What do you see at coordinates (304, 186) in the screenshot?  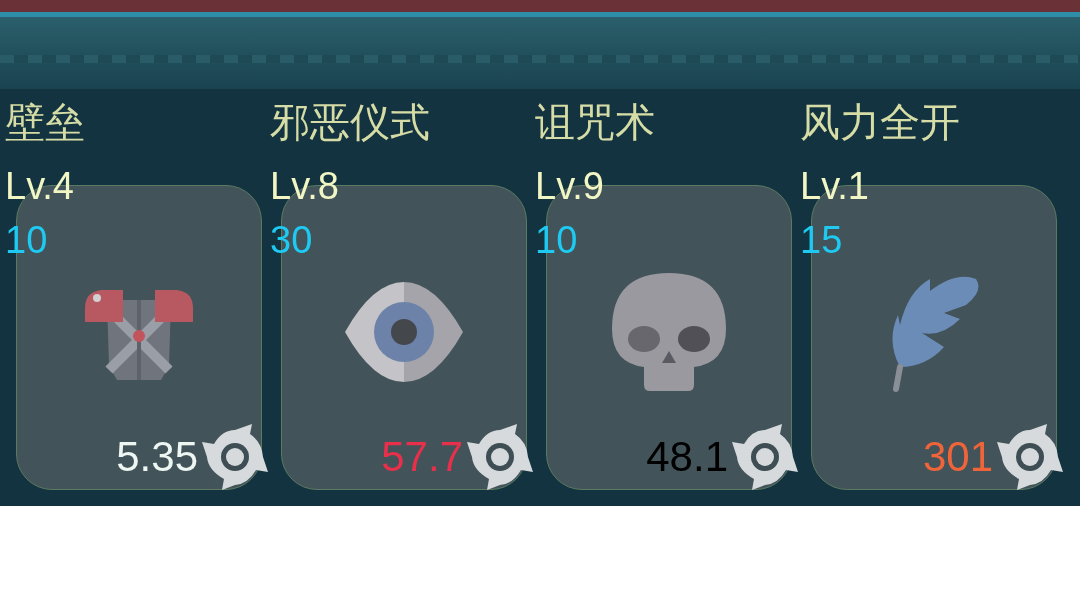 I see `skill-level: Lv.8` at bounding box center [304, 186].